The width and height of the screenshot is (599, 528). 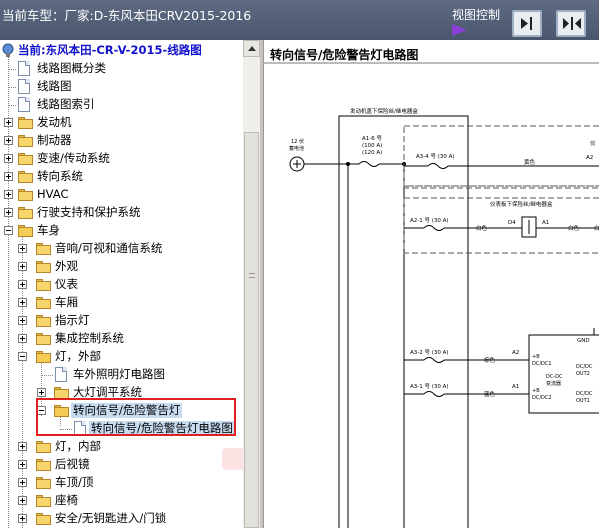 What do you see at coordinates (121, 69) in the screenshot?
I see `tree-item-overview: 线路图概分类` at bounding box center [121, 69].